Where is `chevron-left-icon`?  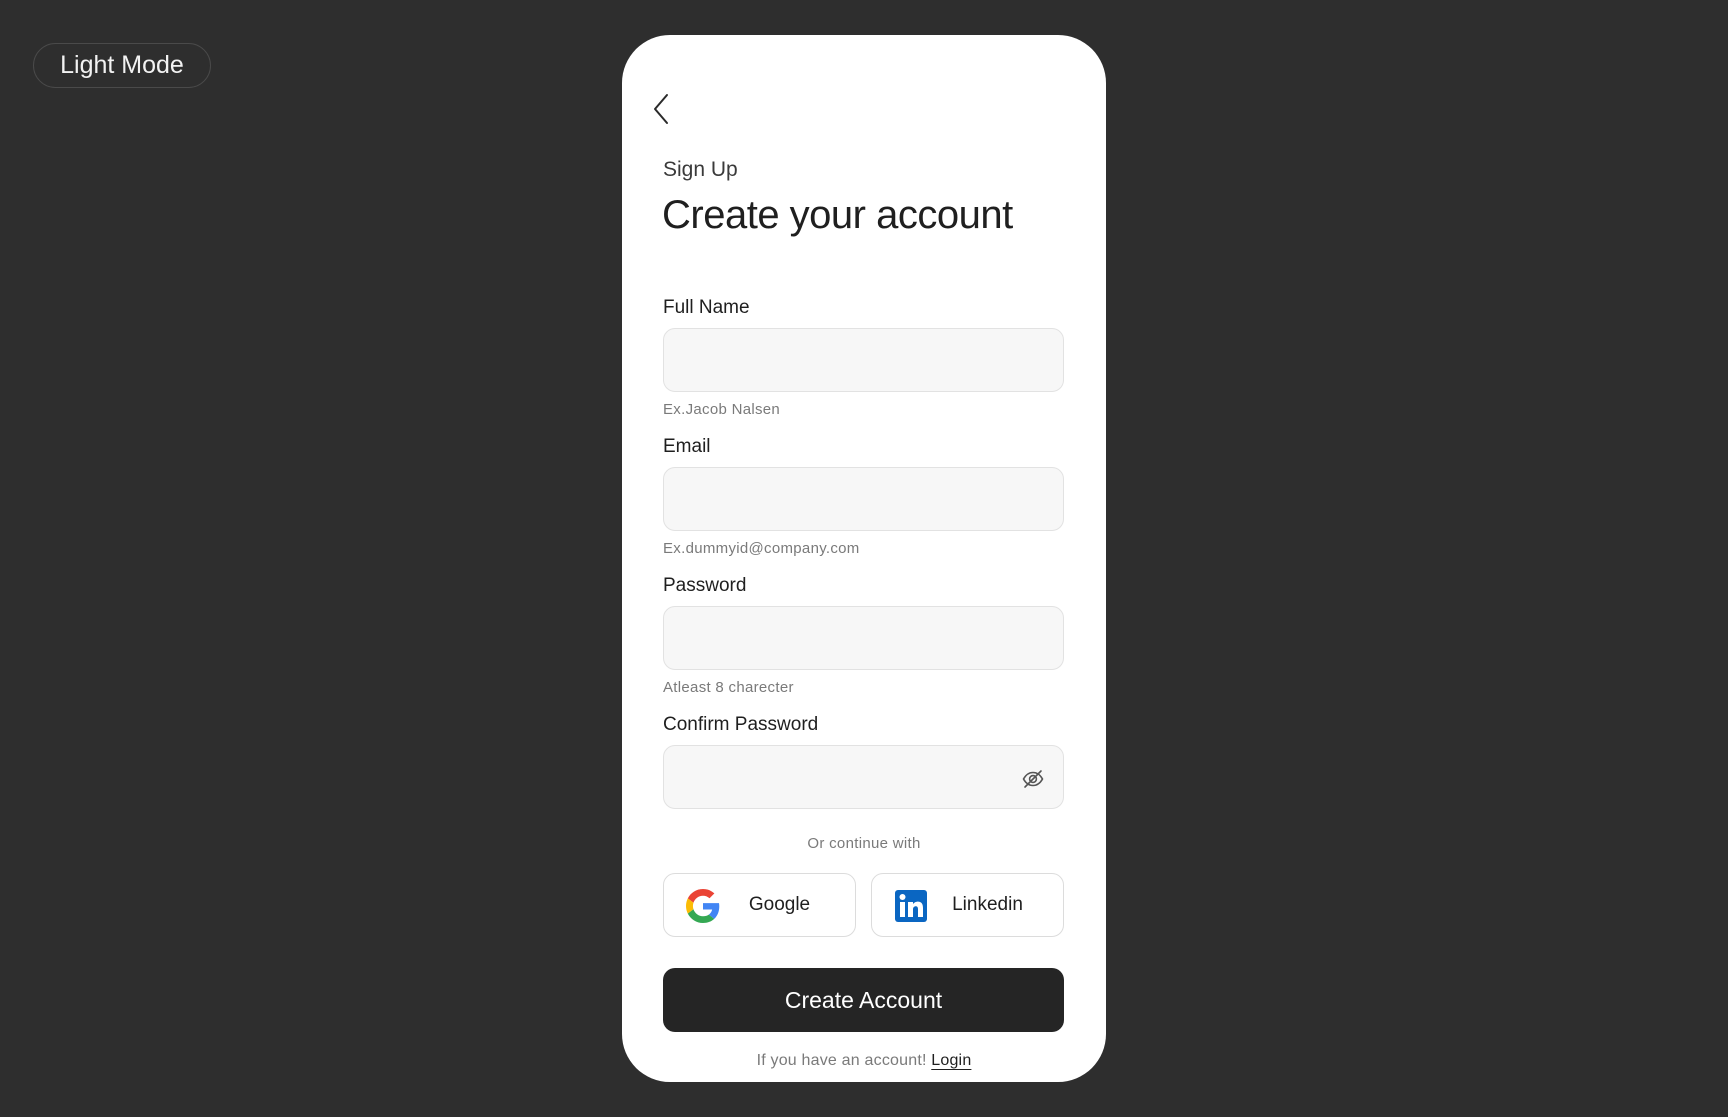 chevron-left-icon is located at coordinates (661, 109).